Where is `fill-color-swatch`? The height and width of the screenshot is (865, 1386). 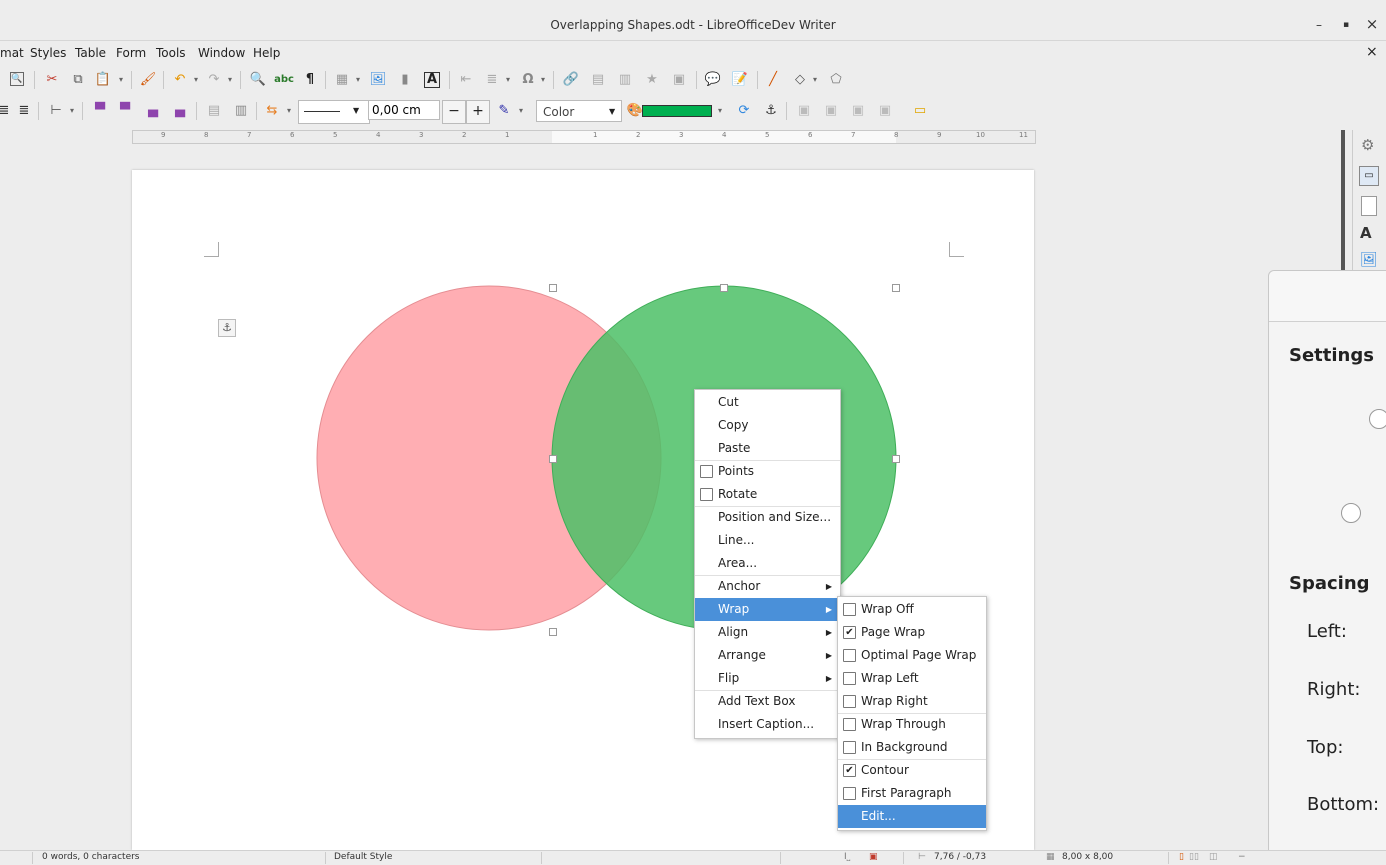
fill-color-swatch is located at coordinates (677, 111).